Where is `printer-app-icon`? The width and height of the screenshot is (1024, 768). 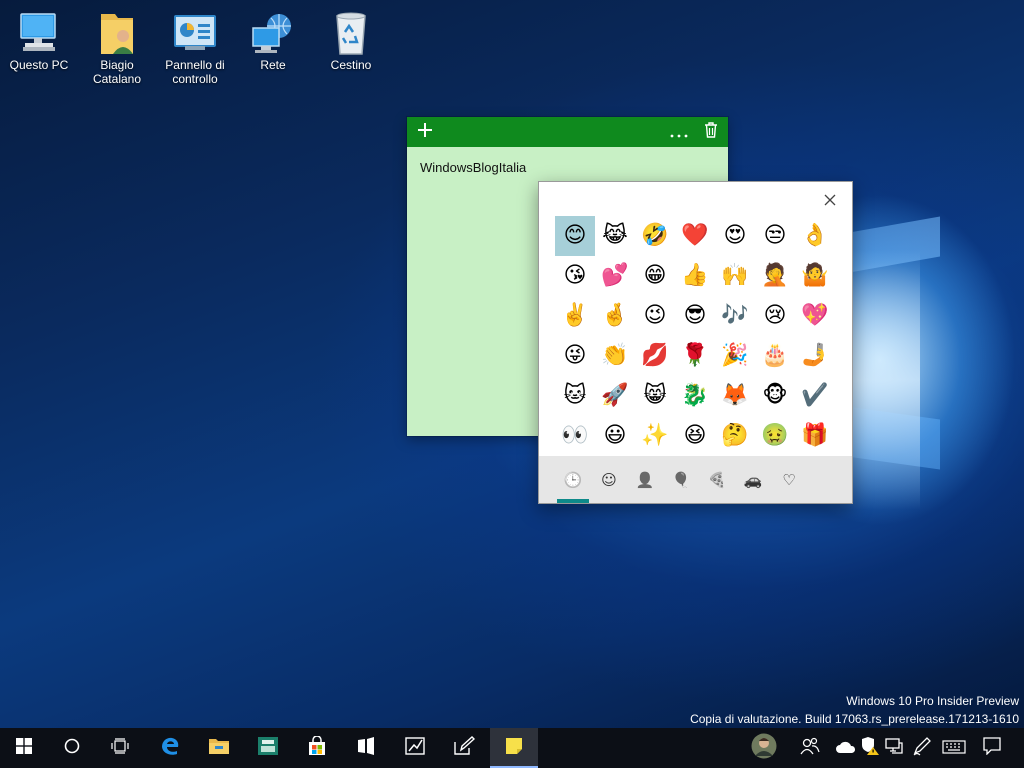
printer-app-icon is located at coordinates (268, 748).